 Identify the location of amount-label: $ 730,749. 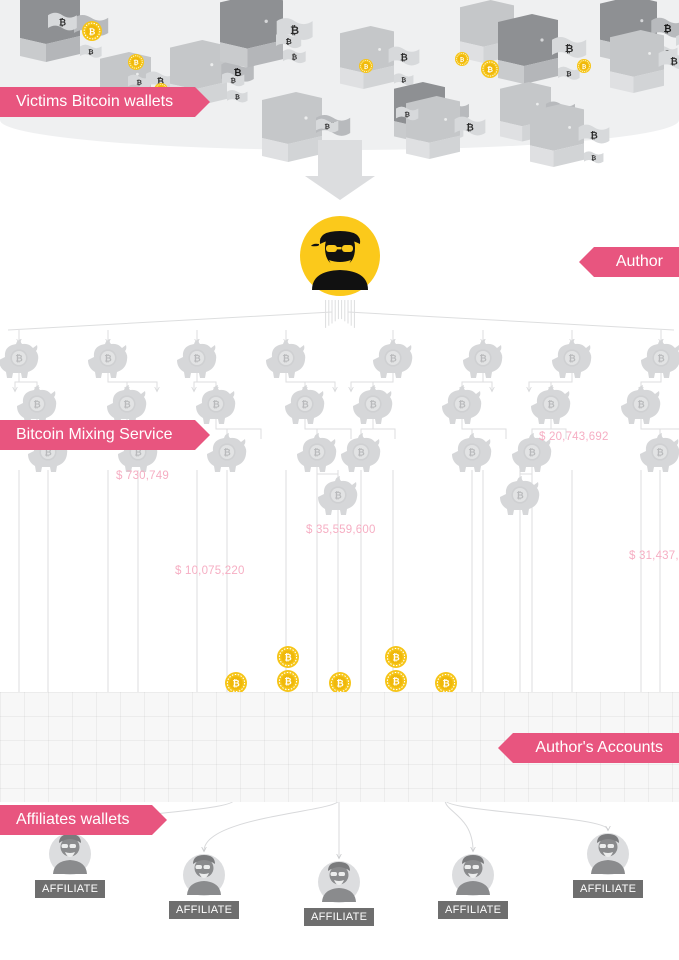
(142, 476).